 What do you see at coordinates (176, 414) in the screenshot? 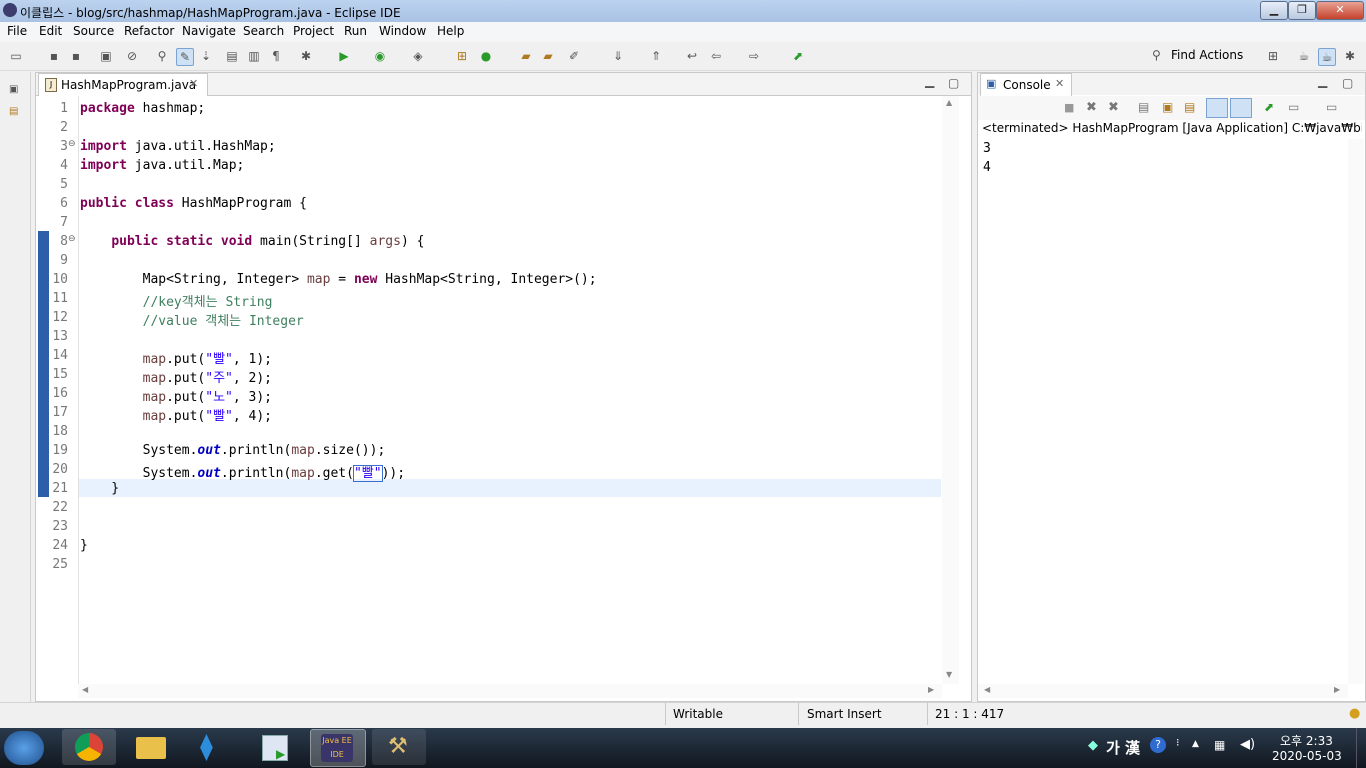
I see `code-line-17: map.put("빨", 4);` at bounding box center [176, 414].